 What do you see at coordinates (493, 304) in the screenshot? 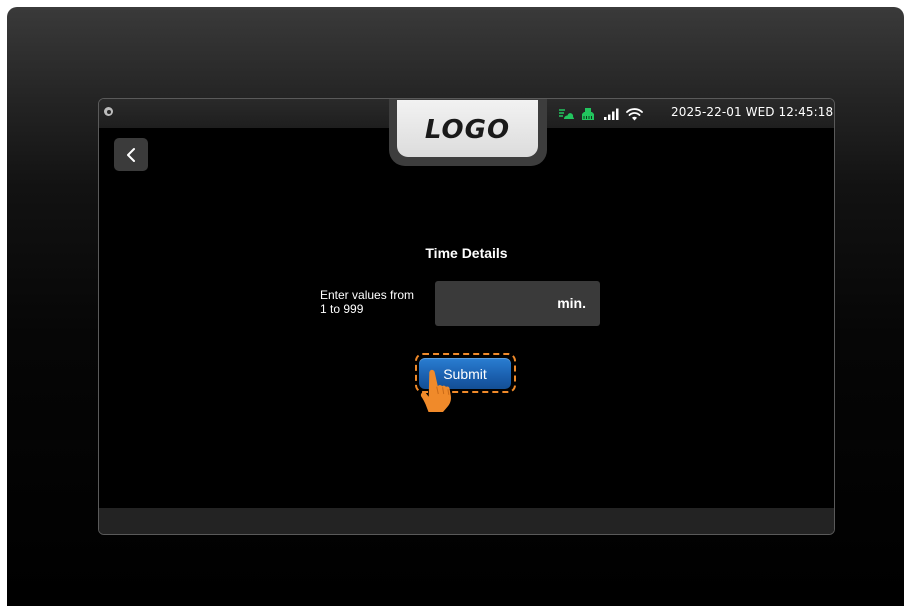
I see `minutes-input` at bounding box center [493, 304].